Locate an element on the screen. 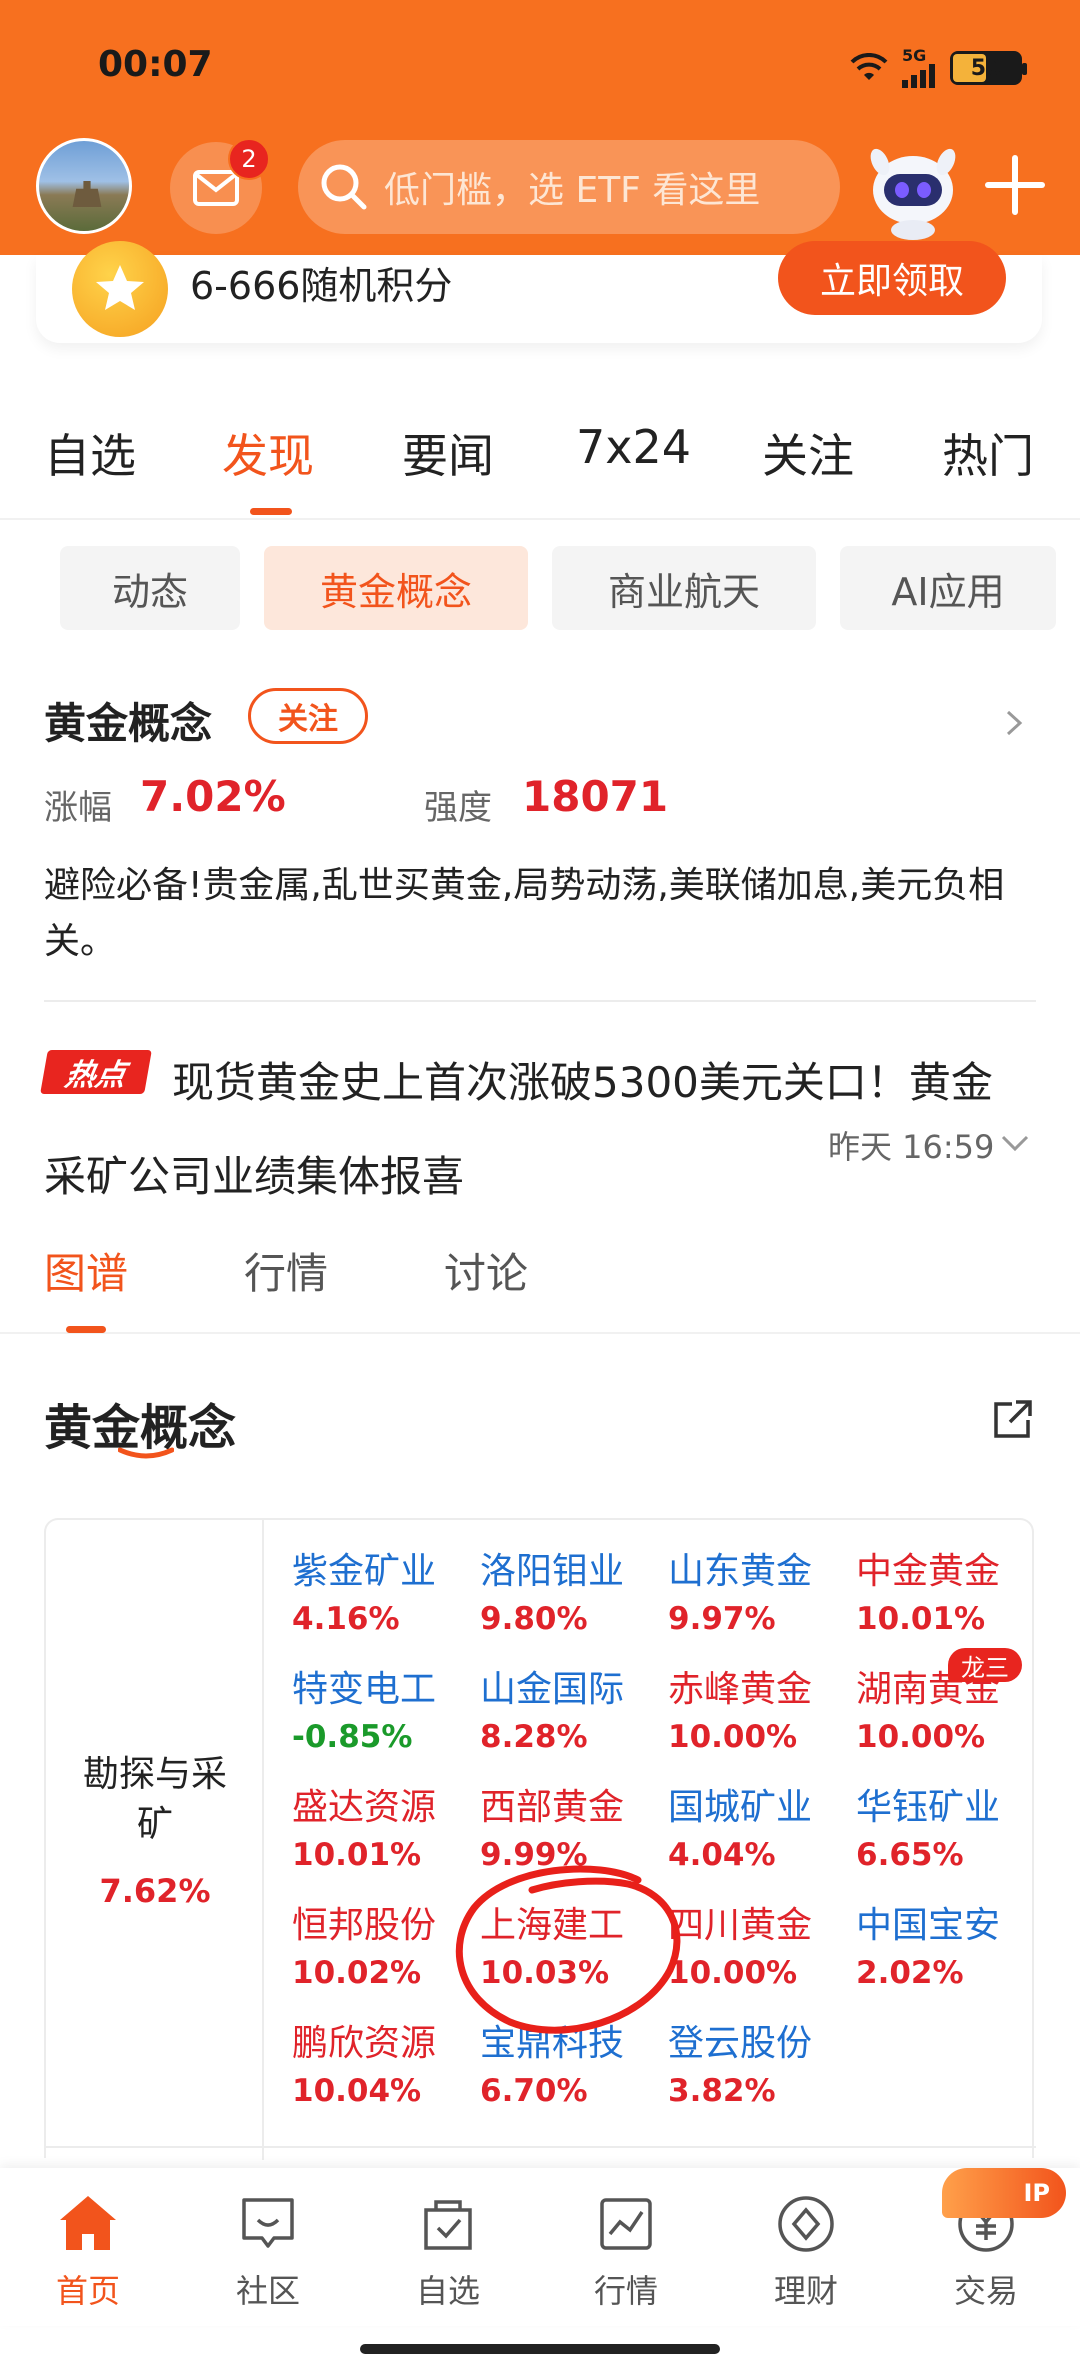 The height and width of the screenshot is (2373, 1080). subtab-gold-concept: 黄金概念 is located at coordinates (396, 588).